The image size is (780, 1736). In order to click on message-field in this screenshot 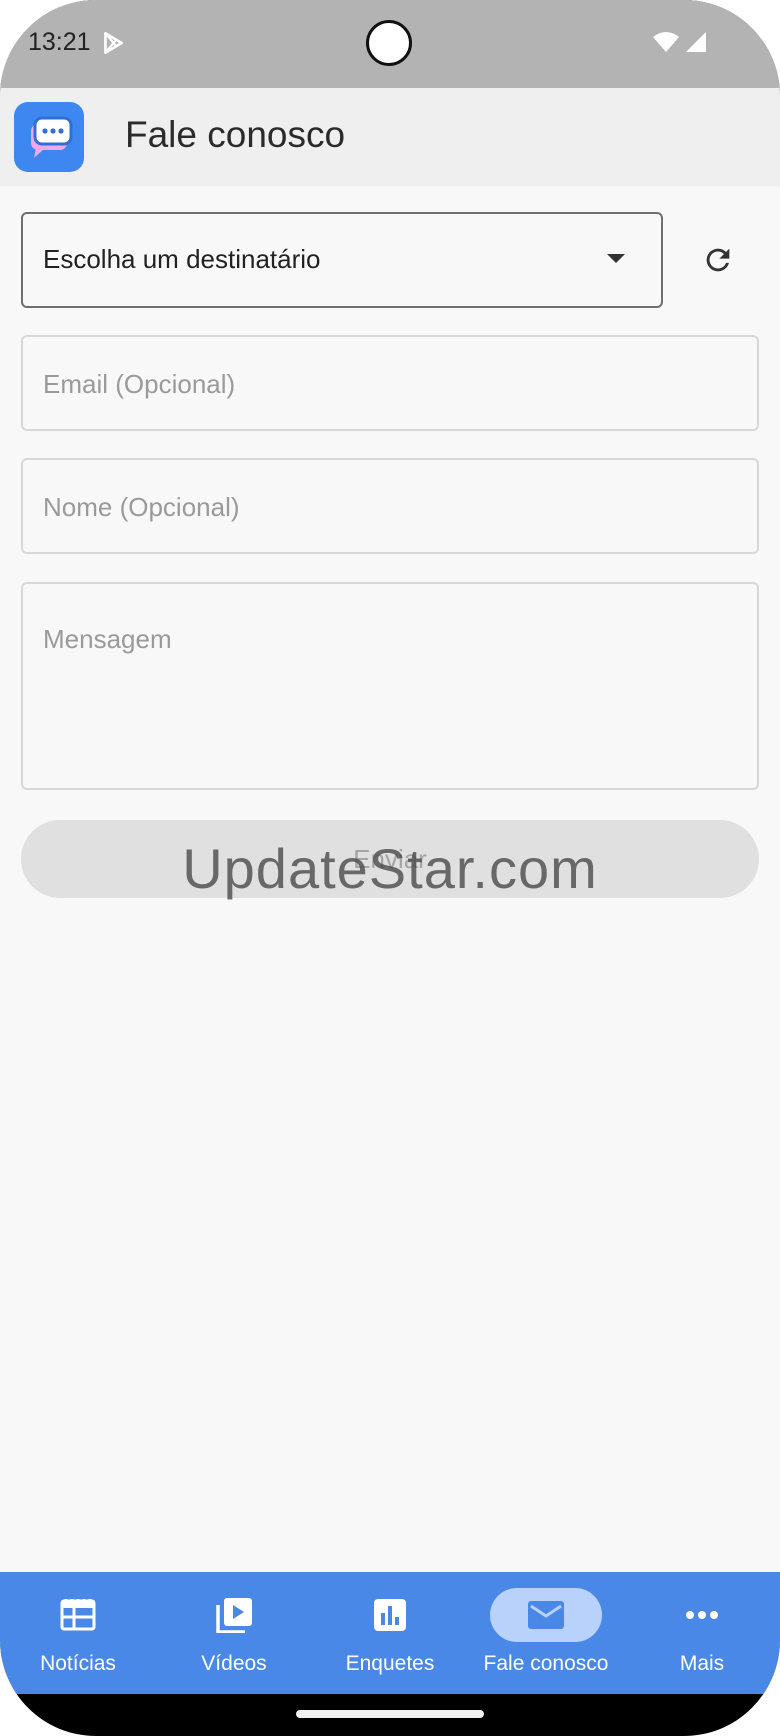, I will do `click(390, 686)`.